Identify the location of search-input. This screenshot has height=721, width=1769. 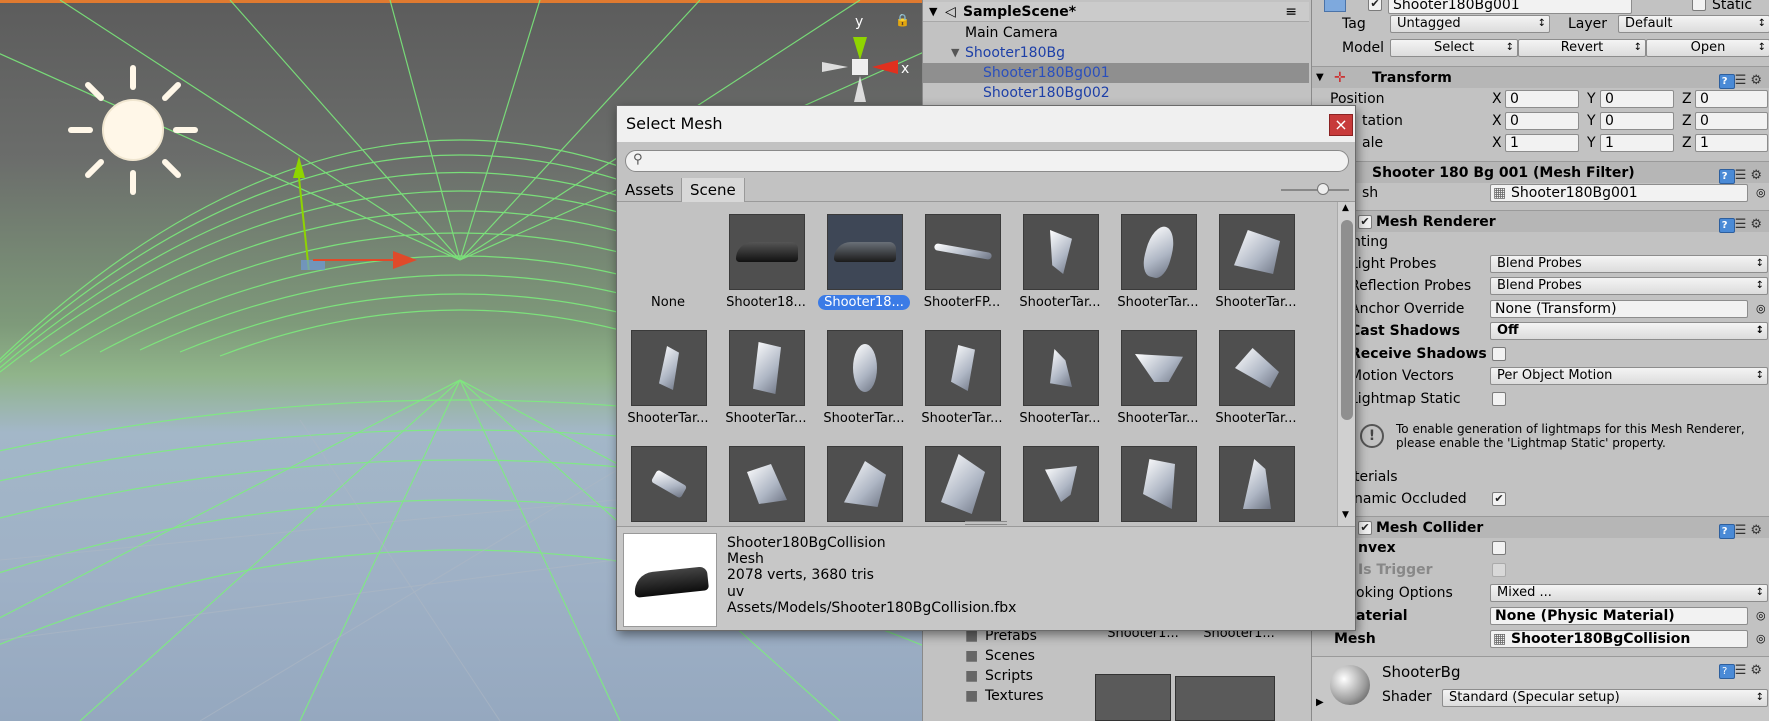
(995, 161).